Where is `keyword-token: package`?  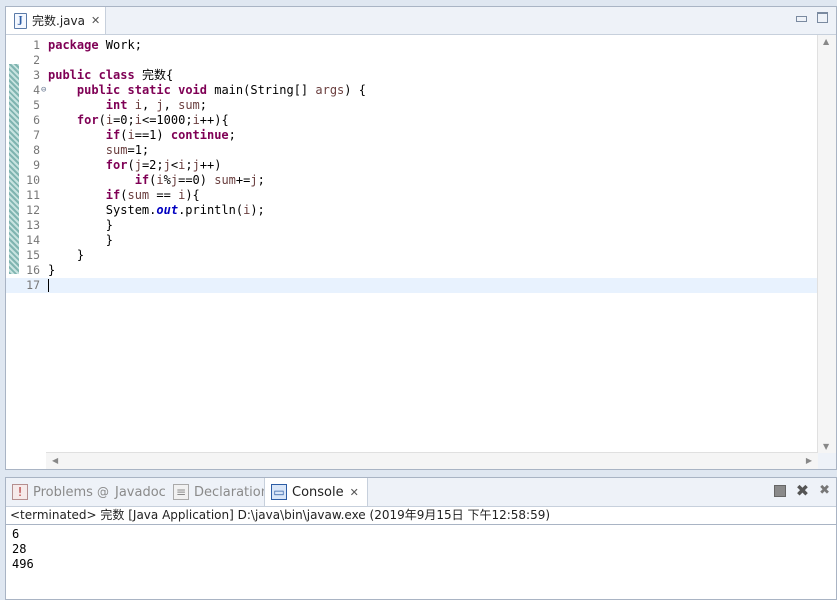
keyword-token: package is located at coordinates (73, 45).